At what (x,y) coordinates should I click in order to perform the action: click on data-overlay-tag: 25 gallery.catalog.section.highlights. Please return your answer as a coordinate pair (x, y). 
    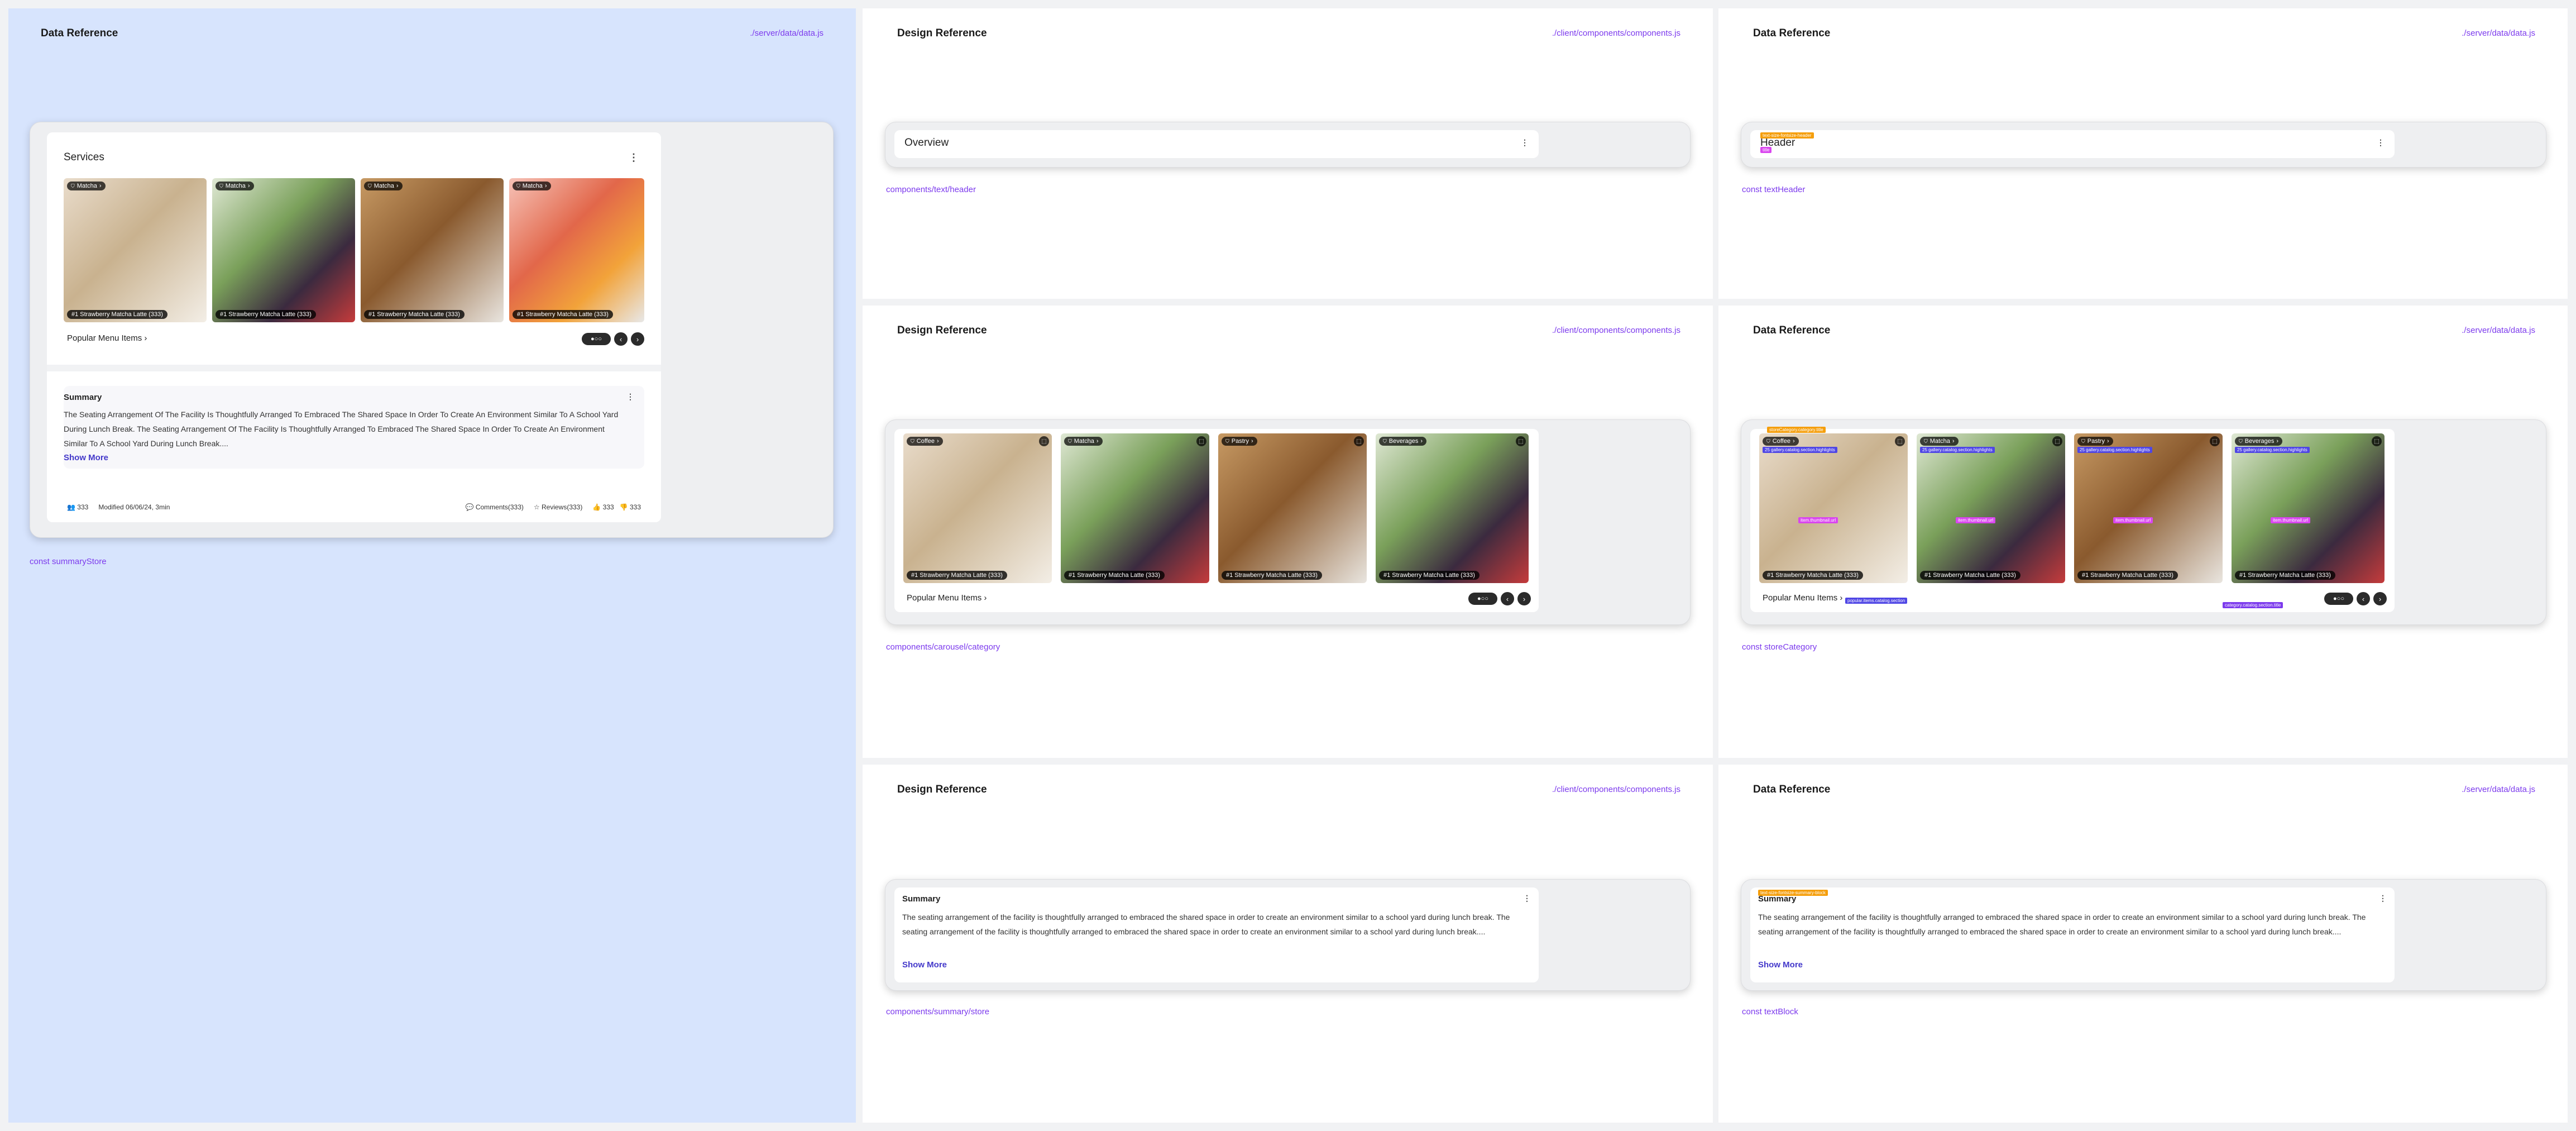
    Looking at the image, I should click on (1800, 450).